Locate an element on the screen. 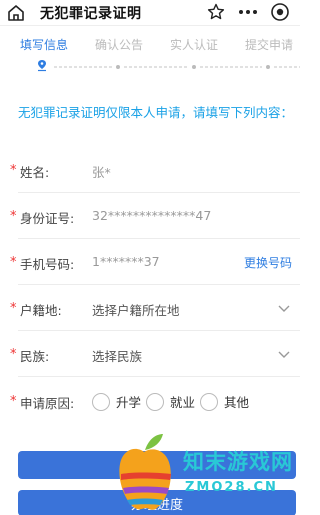 This screenshot has width=320, height=515. step-fill-info: 填写信息 is located at coordinates (44, 45).